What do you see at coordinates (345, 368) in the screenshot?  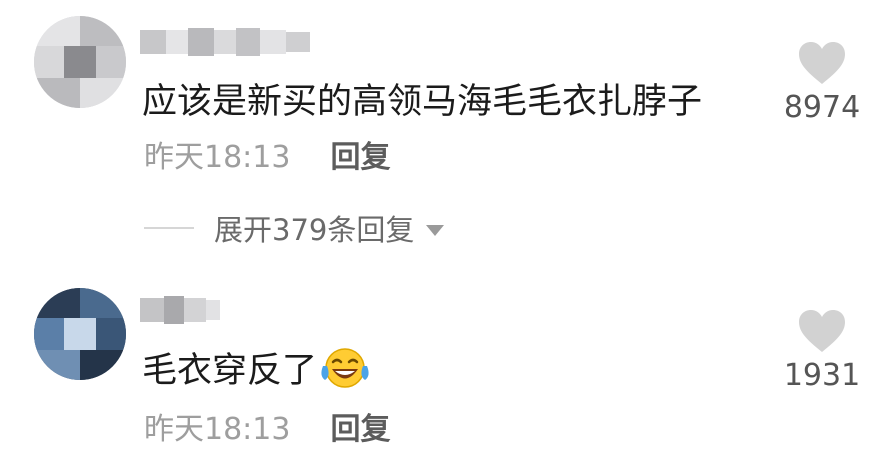 I see `laughing-tears-icon` at bounding box center [345, 368].